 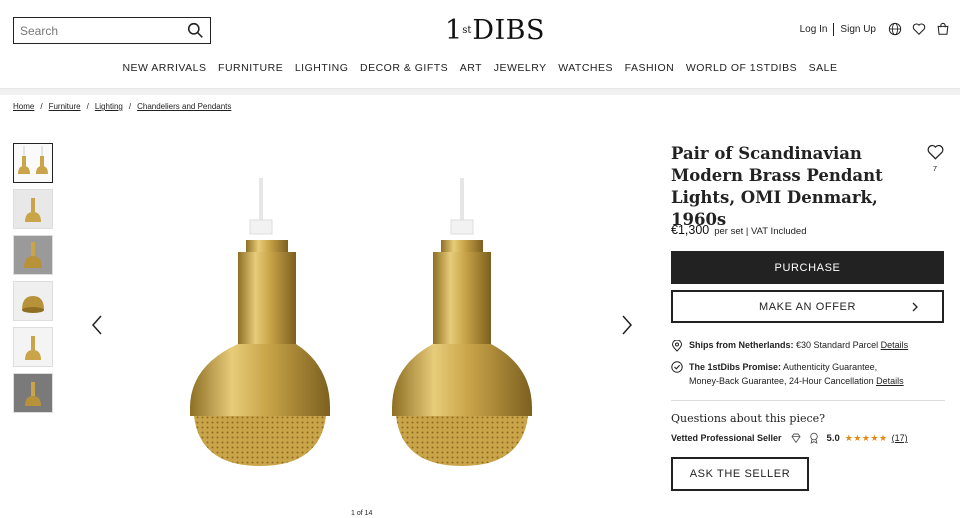 What do you see at coordinates (98, 325) in the screenshot?
I see `previous-image-arrow` at bounding box center [98, 325].